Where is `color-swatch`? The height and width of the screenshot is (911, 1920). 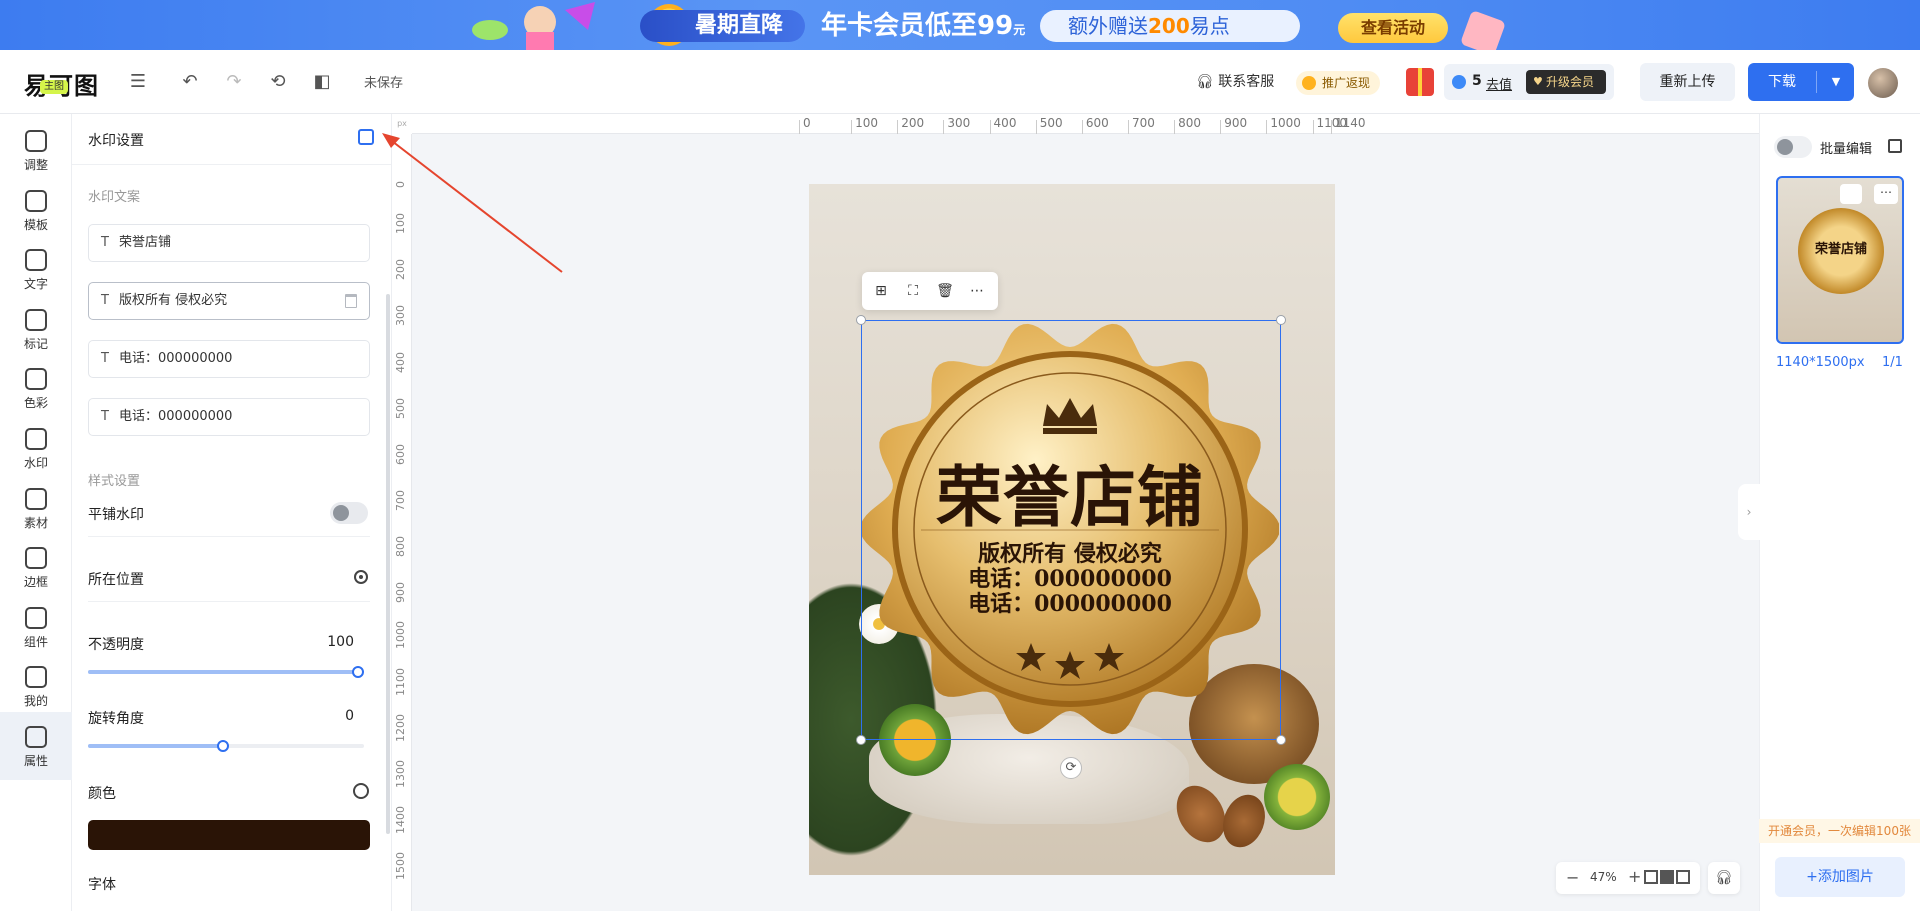
color-swatch is located at coordinates (229, 835).